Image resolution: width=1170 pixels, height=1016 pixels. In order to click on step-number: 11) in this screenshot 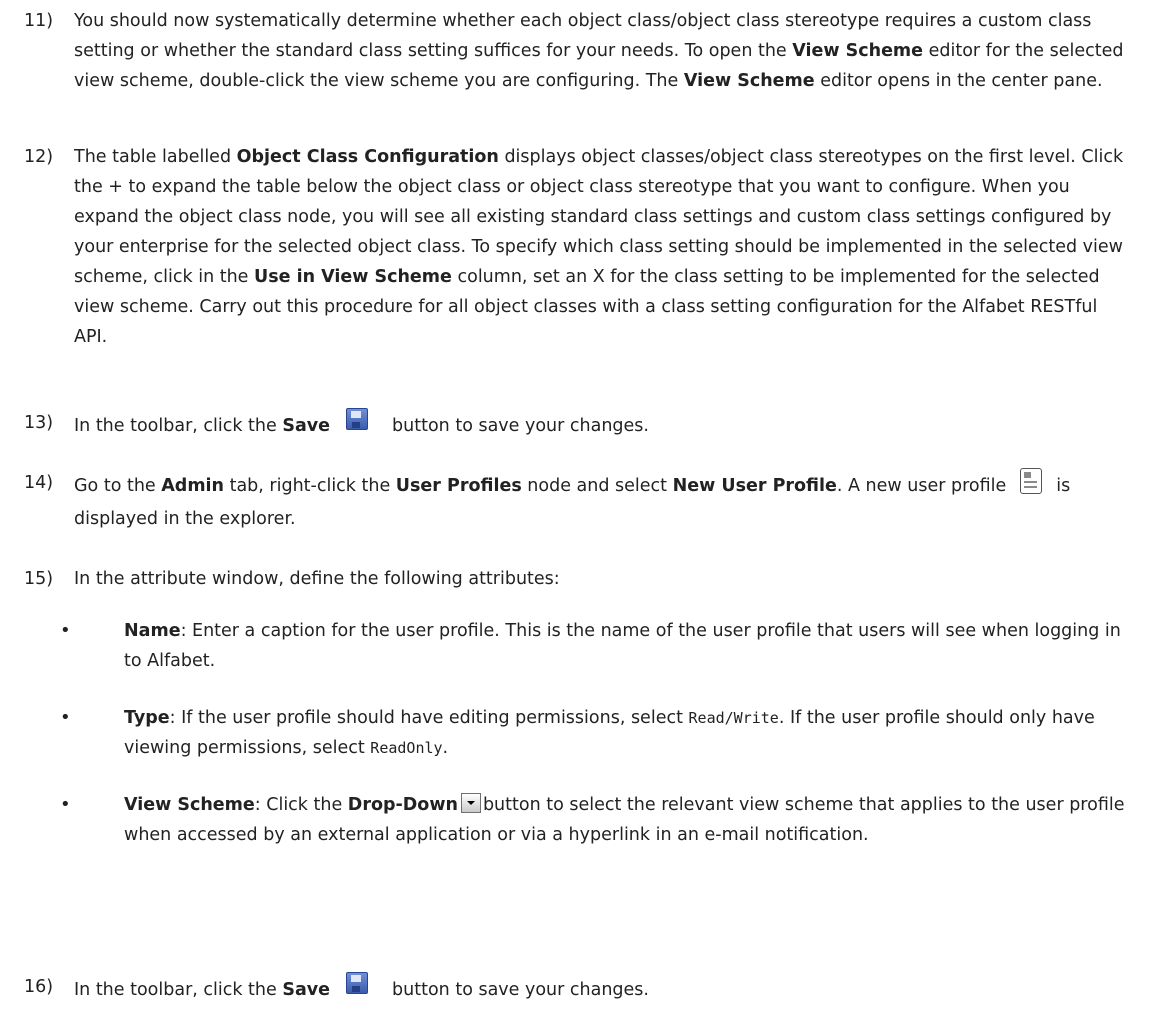, I will do `click(39, 21)`.